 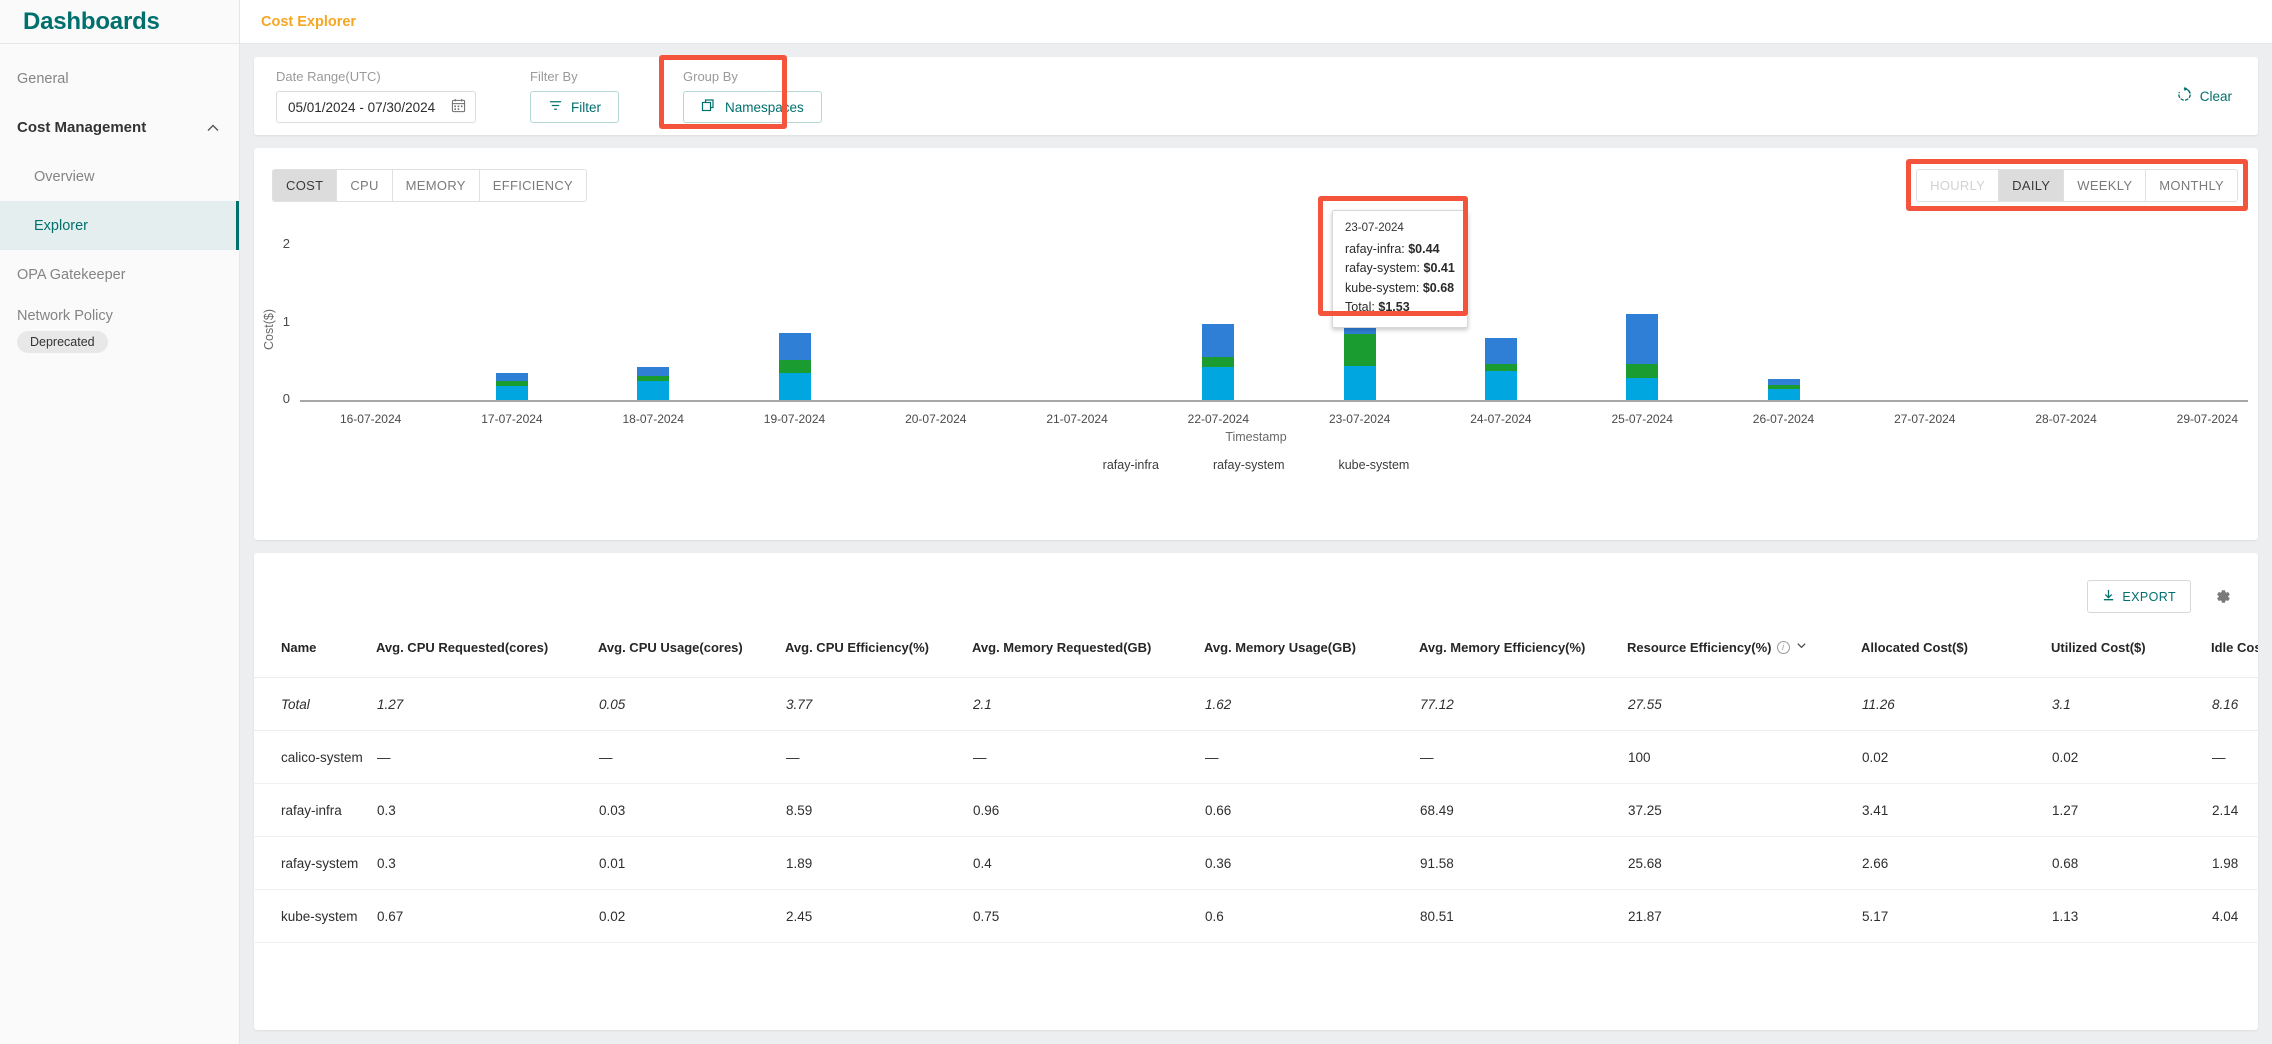 What do you see at coordinates (1523, 653) in the screenshot?
I see `column-header-avg-memory-efficiency: Avg. Memory Efficiency(%)` at bounding box center [1523, 653].